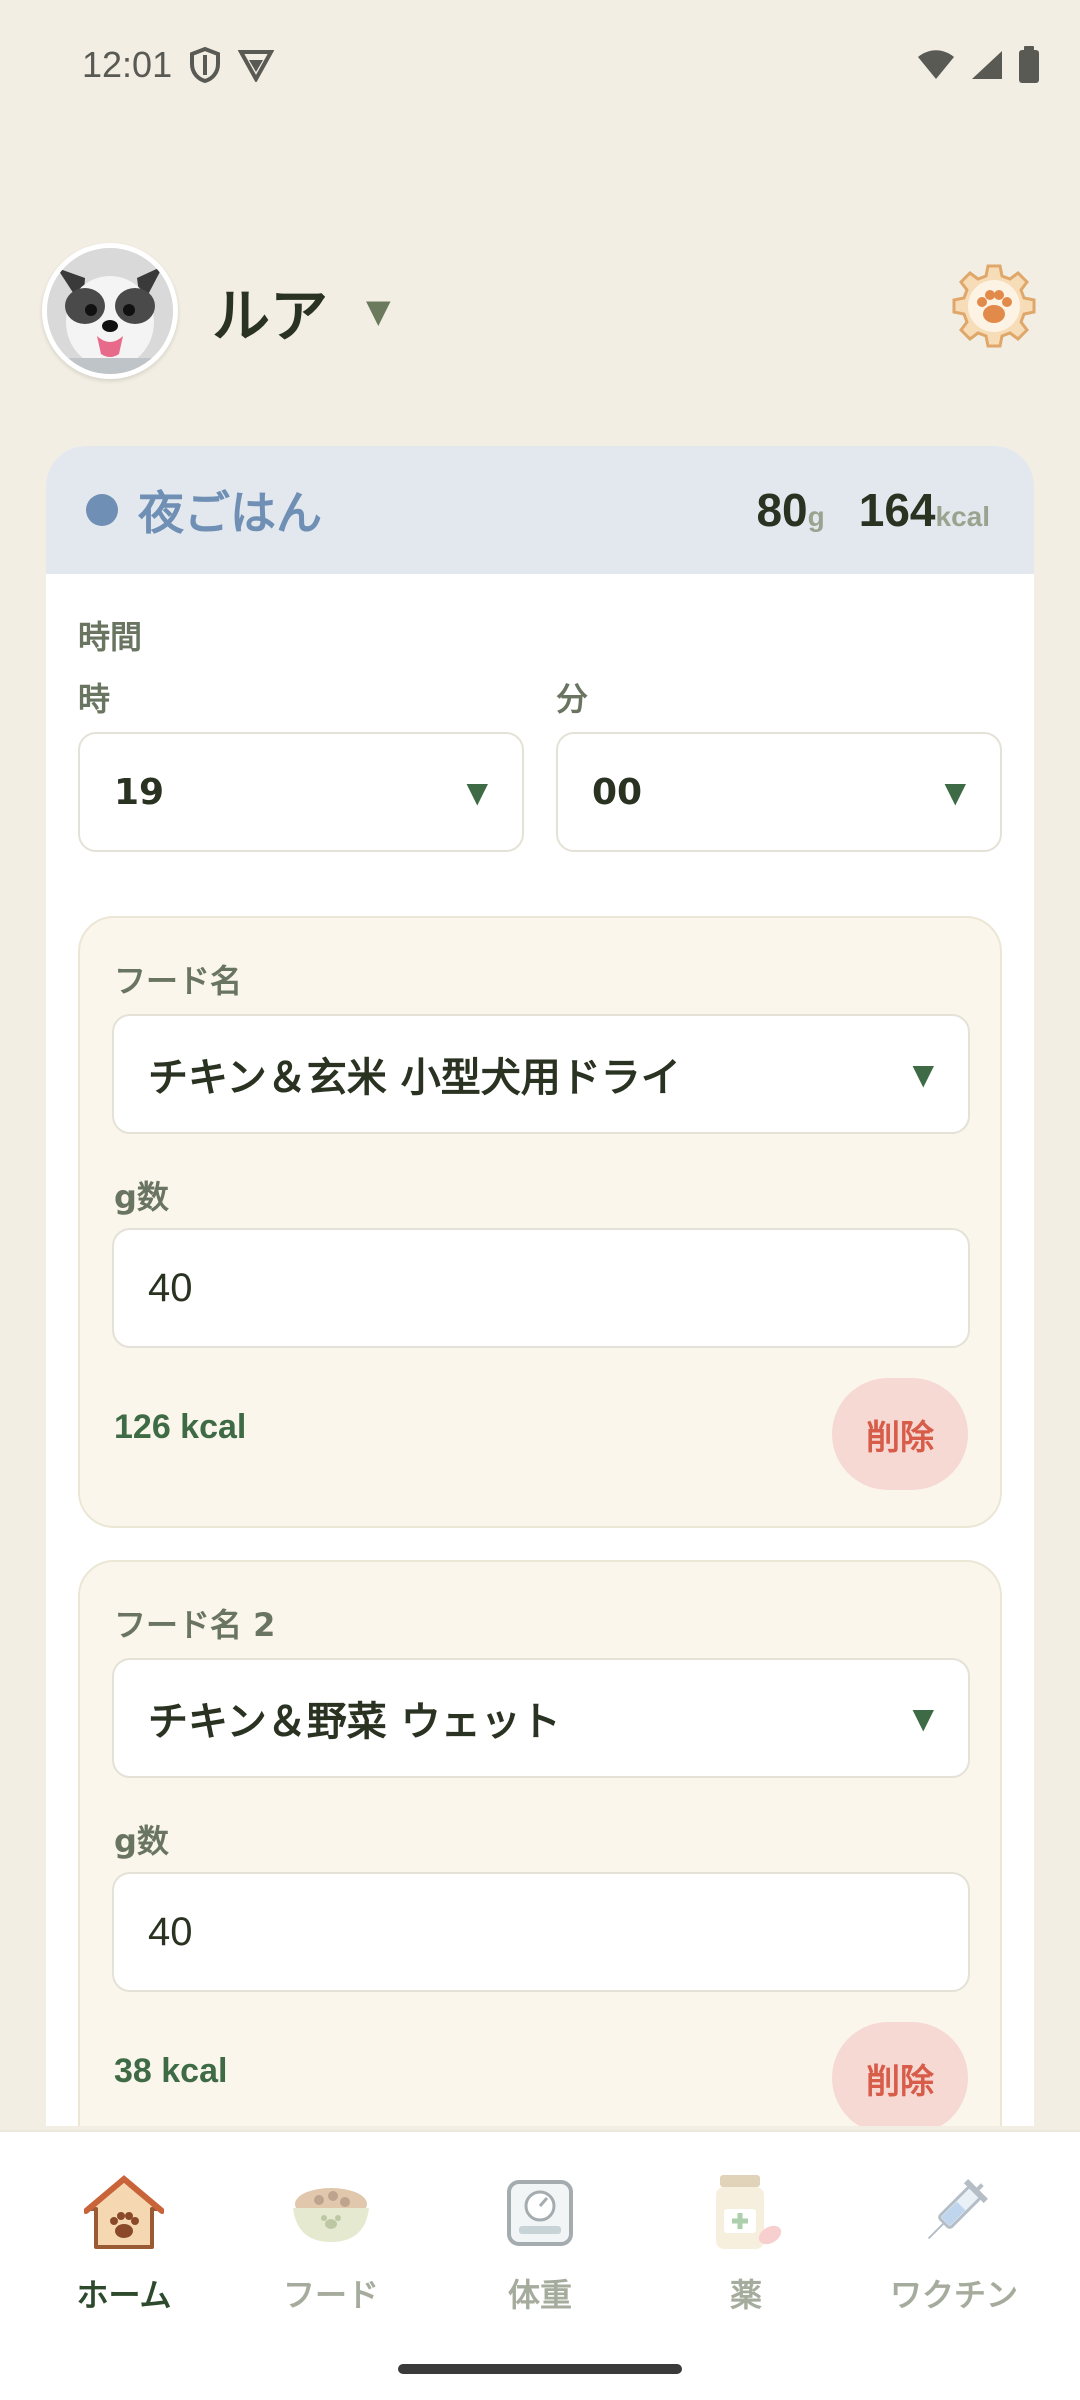  Describe the element at coordinates (1029, 64) in the screenshot. I see `battery-icon` at that location.